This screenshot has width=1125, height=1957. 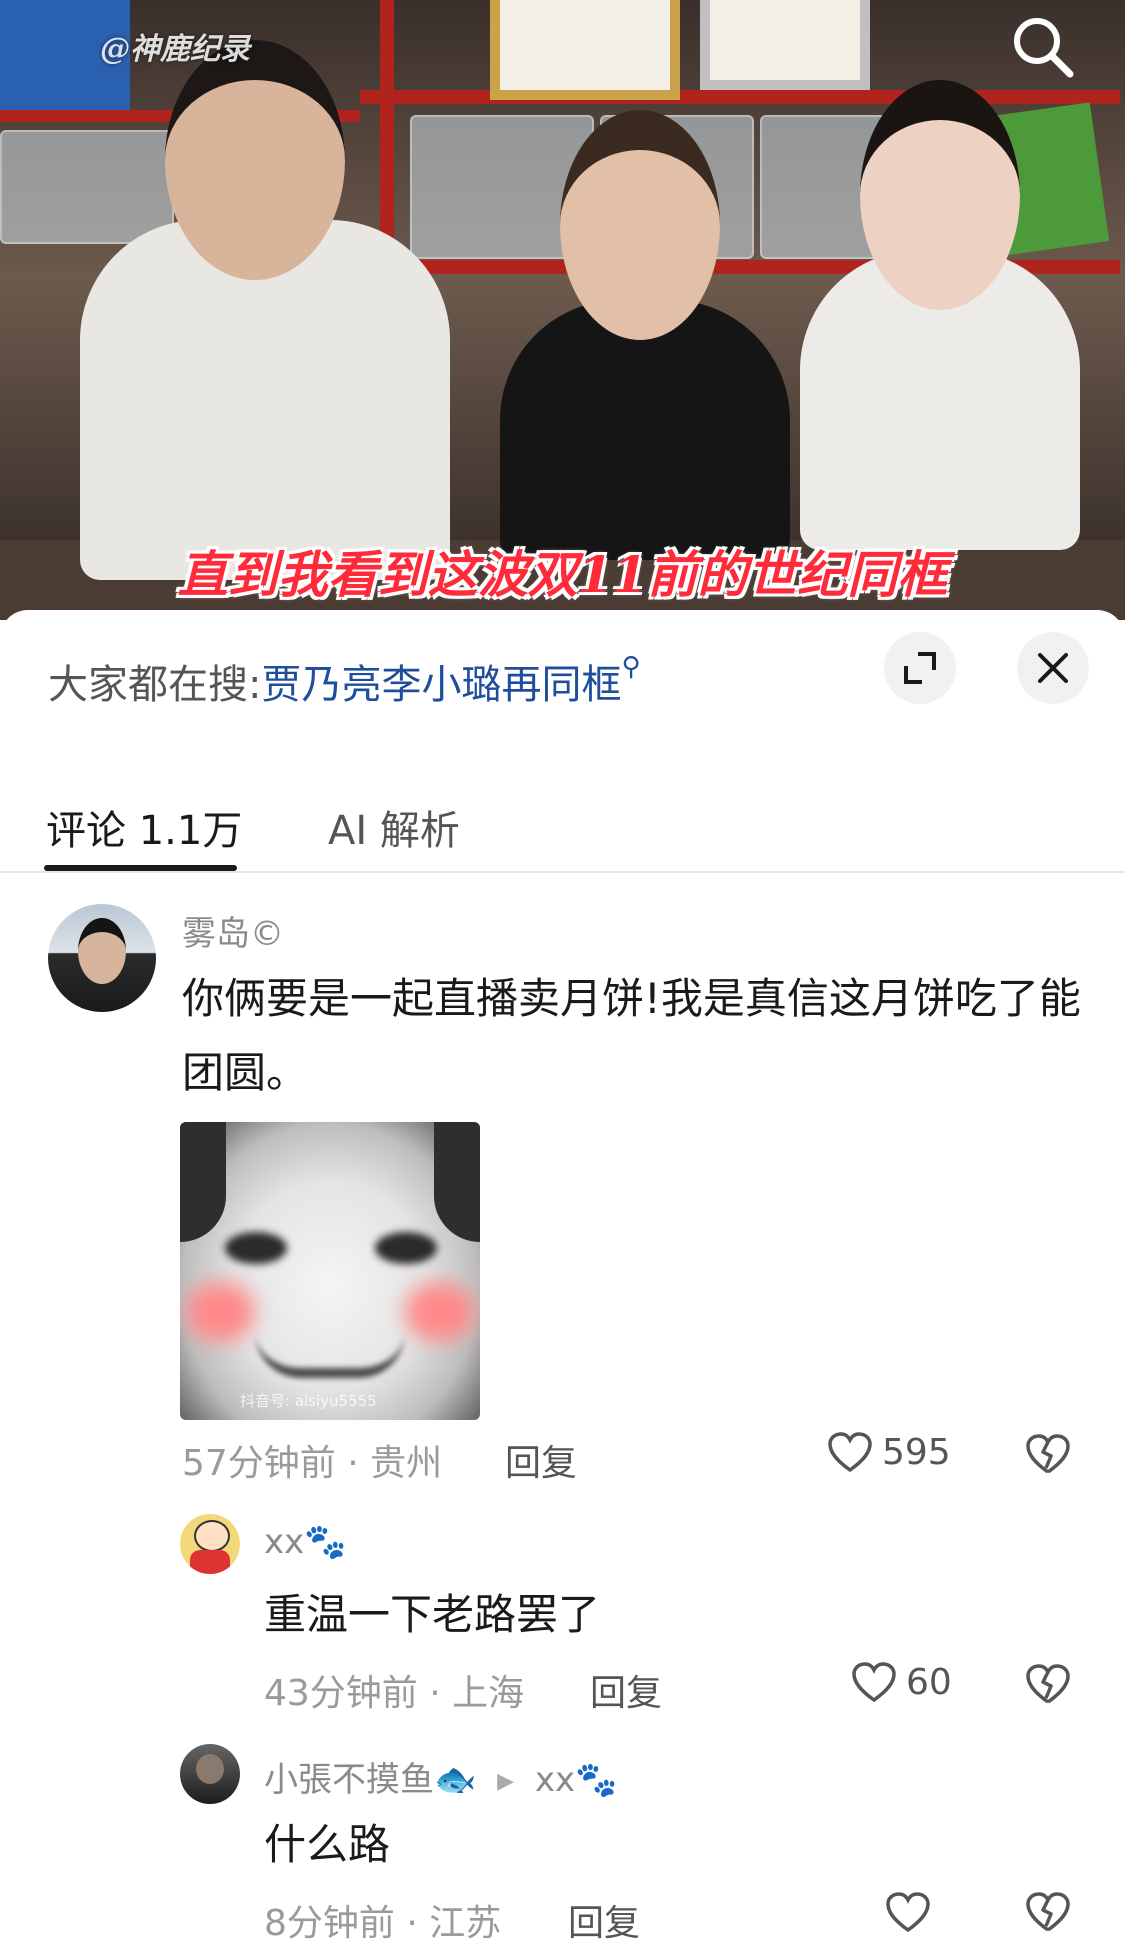 I want to click on divider, so click(x=562, y=872).